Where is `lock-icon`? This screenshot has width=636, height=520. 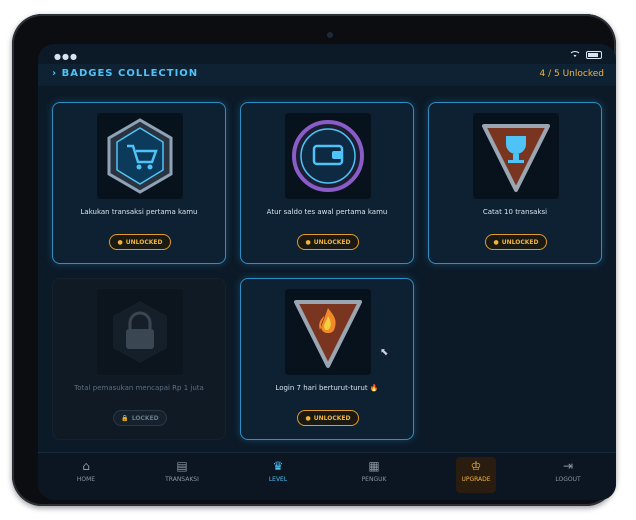
lock-icon is located at coordinates (140, 332).